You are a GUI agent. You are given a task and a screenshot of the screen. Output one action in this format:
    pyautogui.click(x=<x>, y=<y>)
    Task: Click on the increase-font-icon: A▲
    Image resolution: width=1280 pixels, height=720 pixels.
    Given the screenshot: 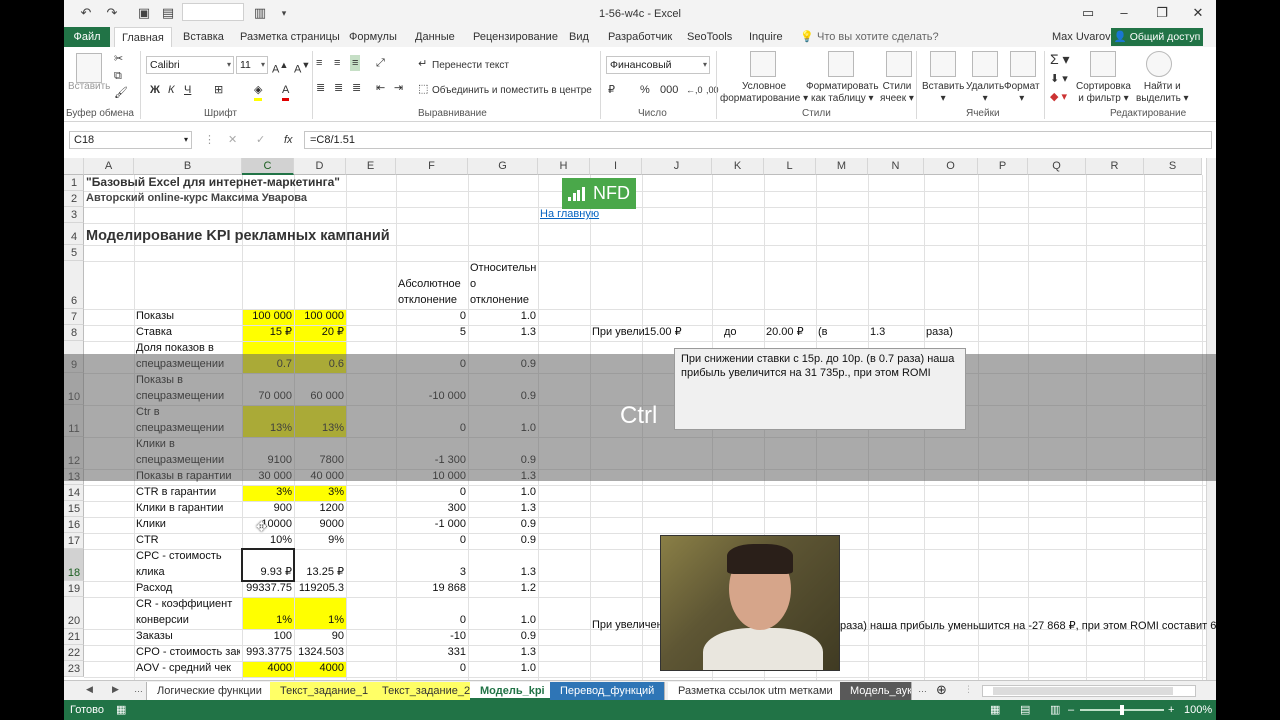 What is the action you would take?
    pyautogui.click(x=280, y=67)
    